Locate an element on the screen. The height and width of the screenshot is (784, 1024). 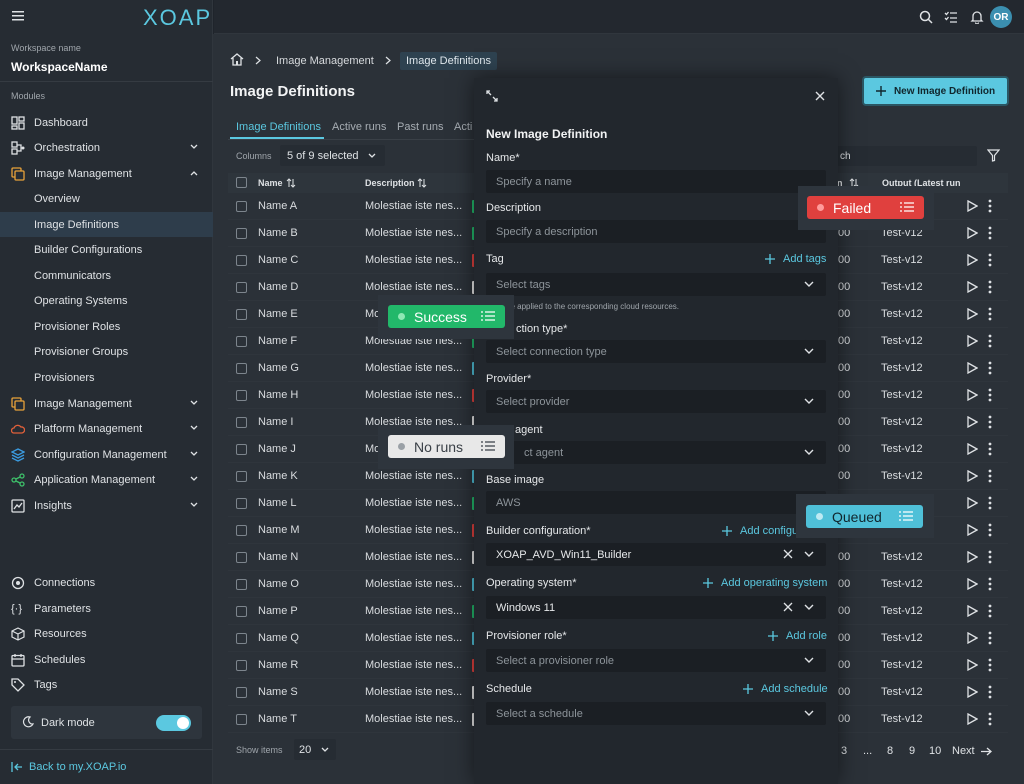
tag-select: Select tags is located at coordinates (656, 284).